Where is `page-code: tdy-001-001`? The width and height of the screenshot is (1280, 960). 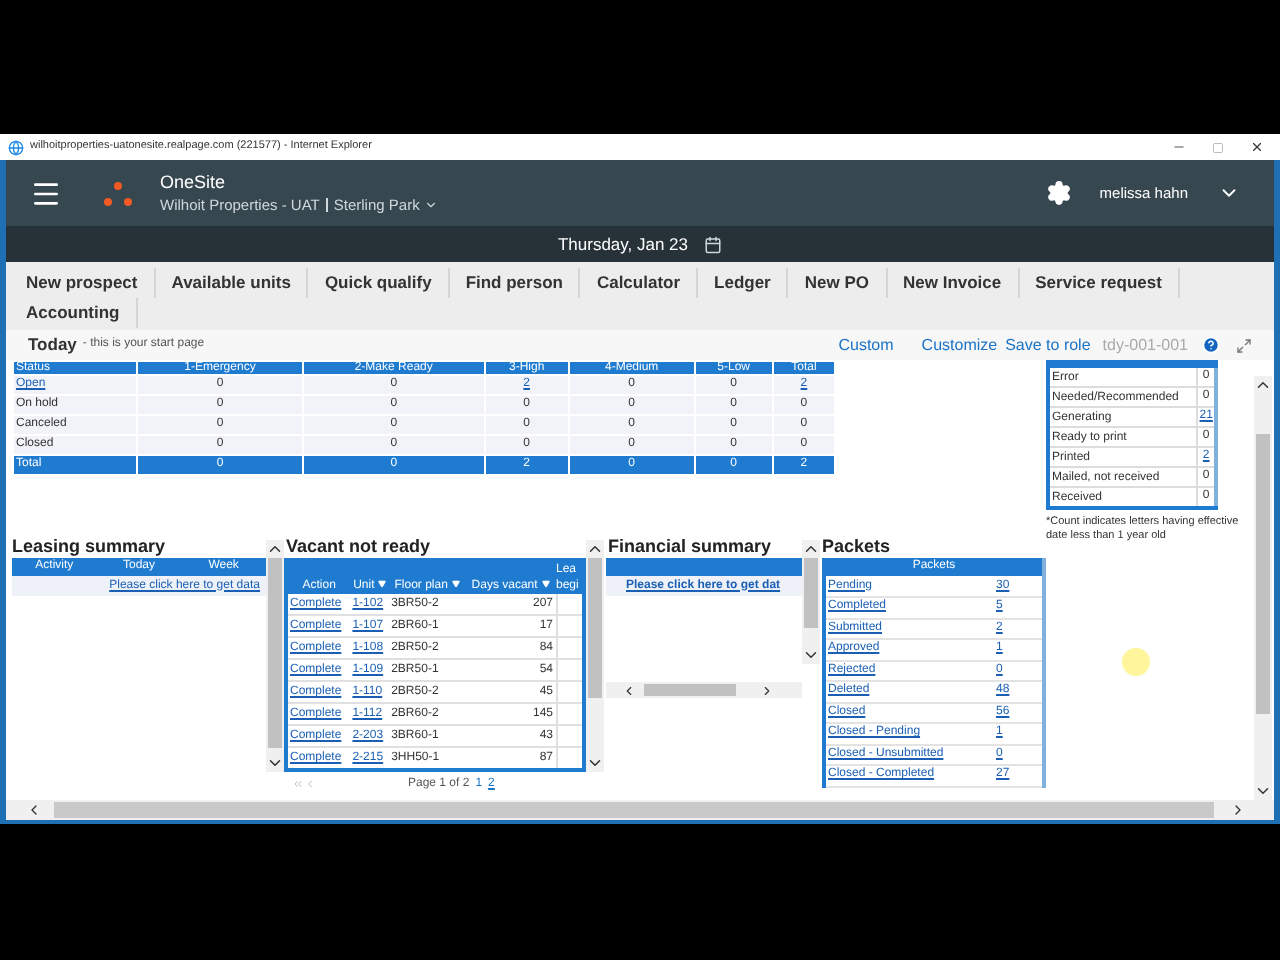 page-code: tdy-001-001 is located at coordinates (1145, 345).